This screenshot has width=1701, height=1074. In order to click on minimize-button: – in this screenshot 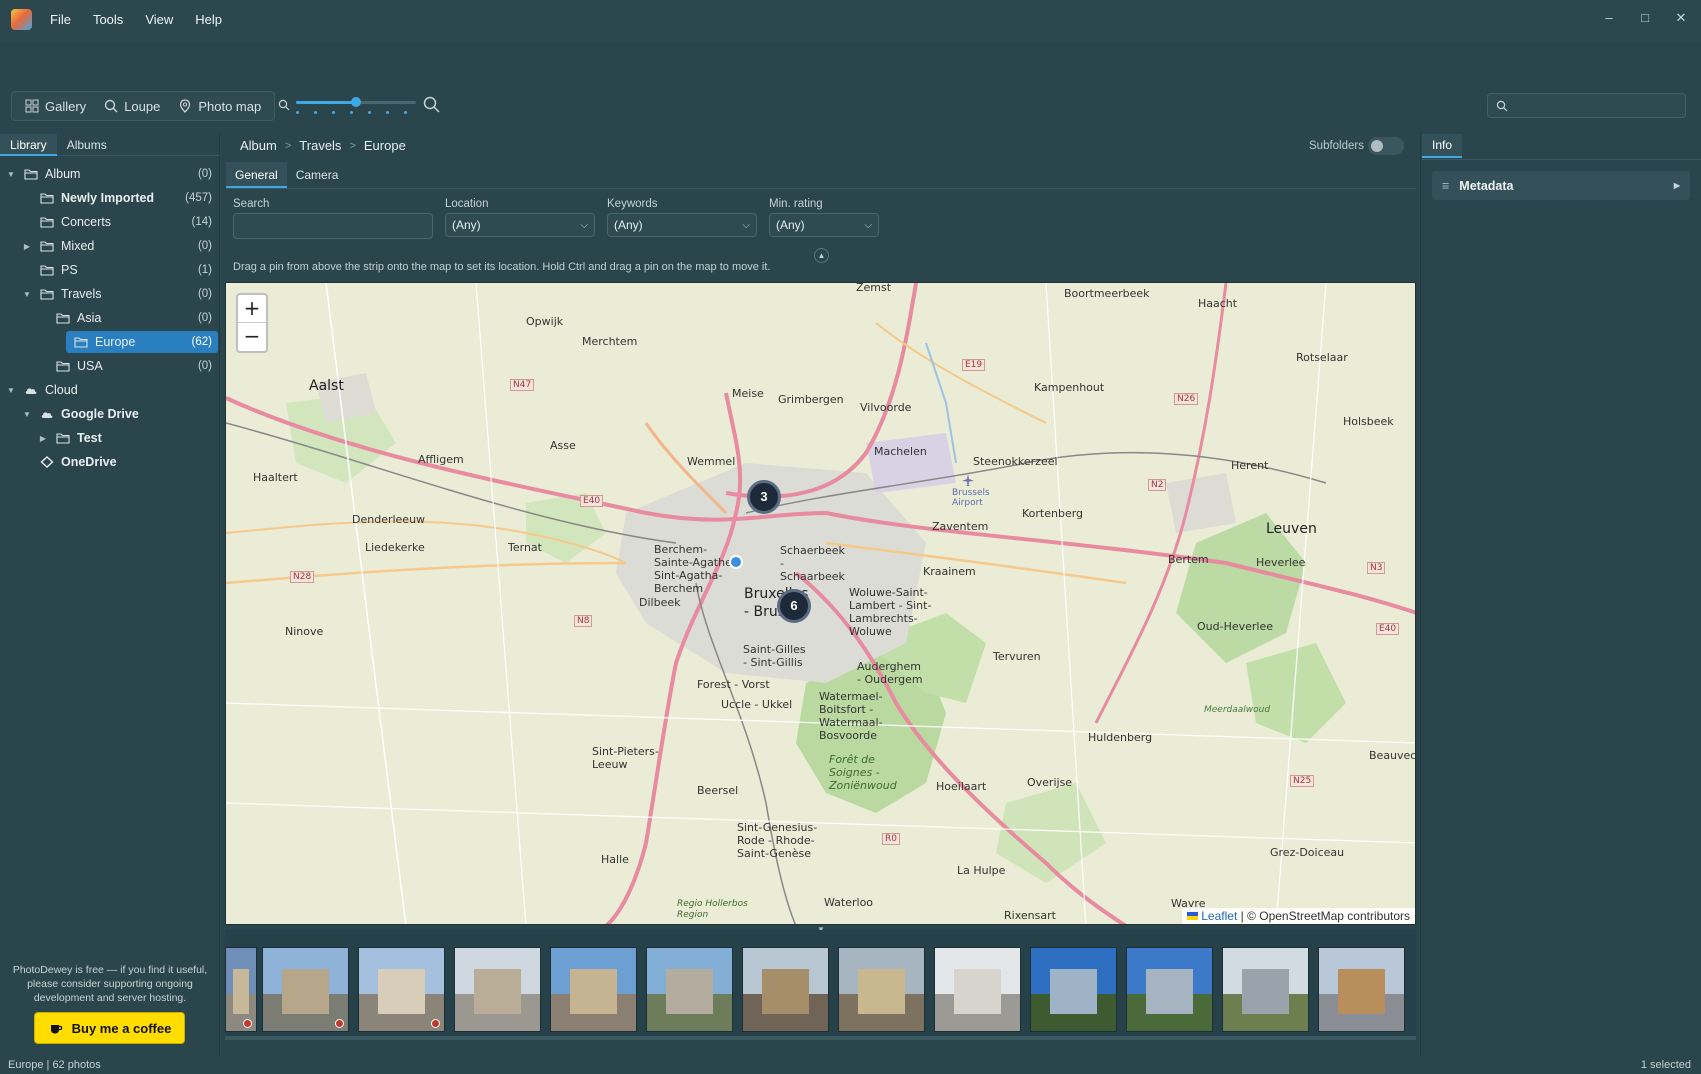, I will do `click(1609, 18)`.